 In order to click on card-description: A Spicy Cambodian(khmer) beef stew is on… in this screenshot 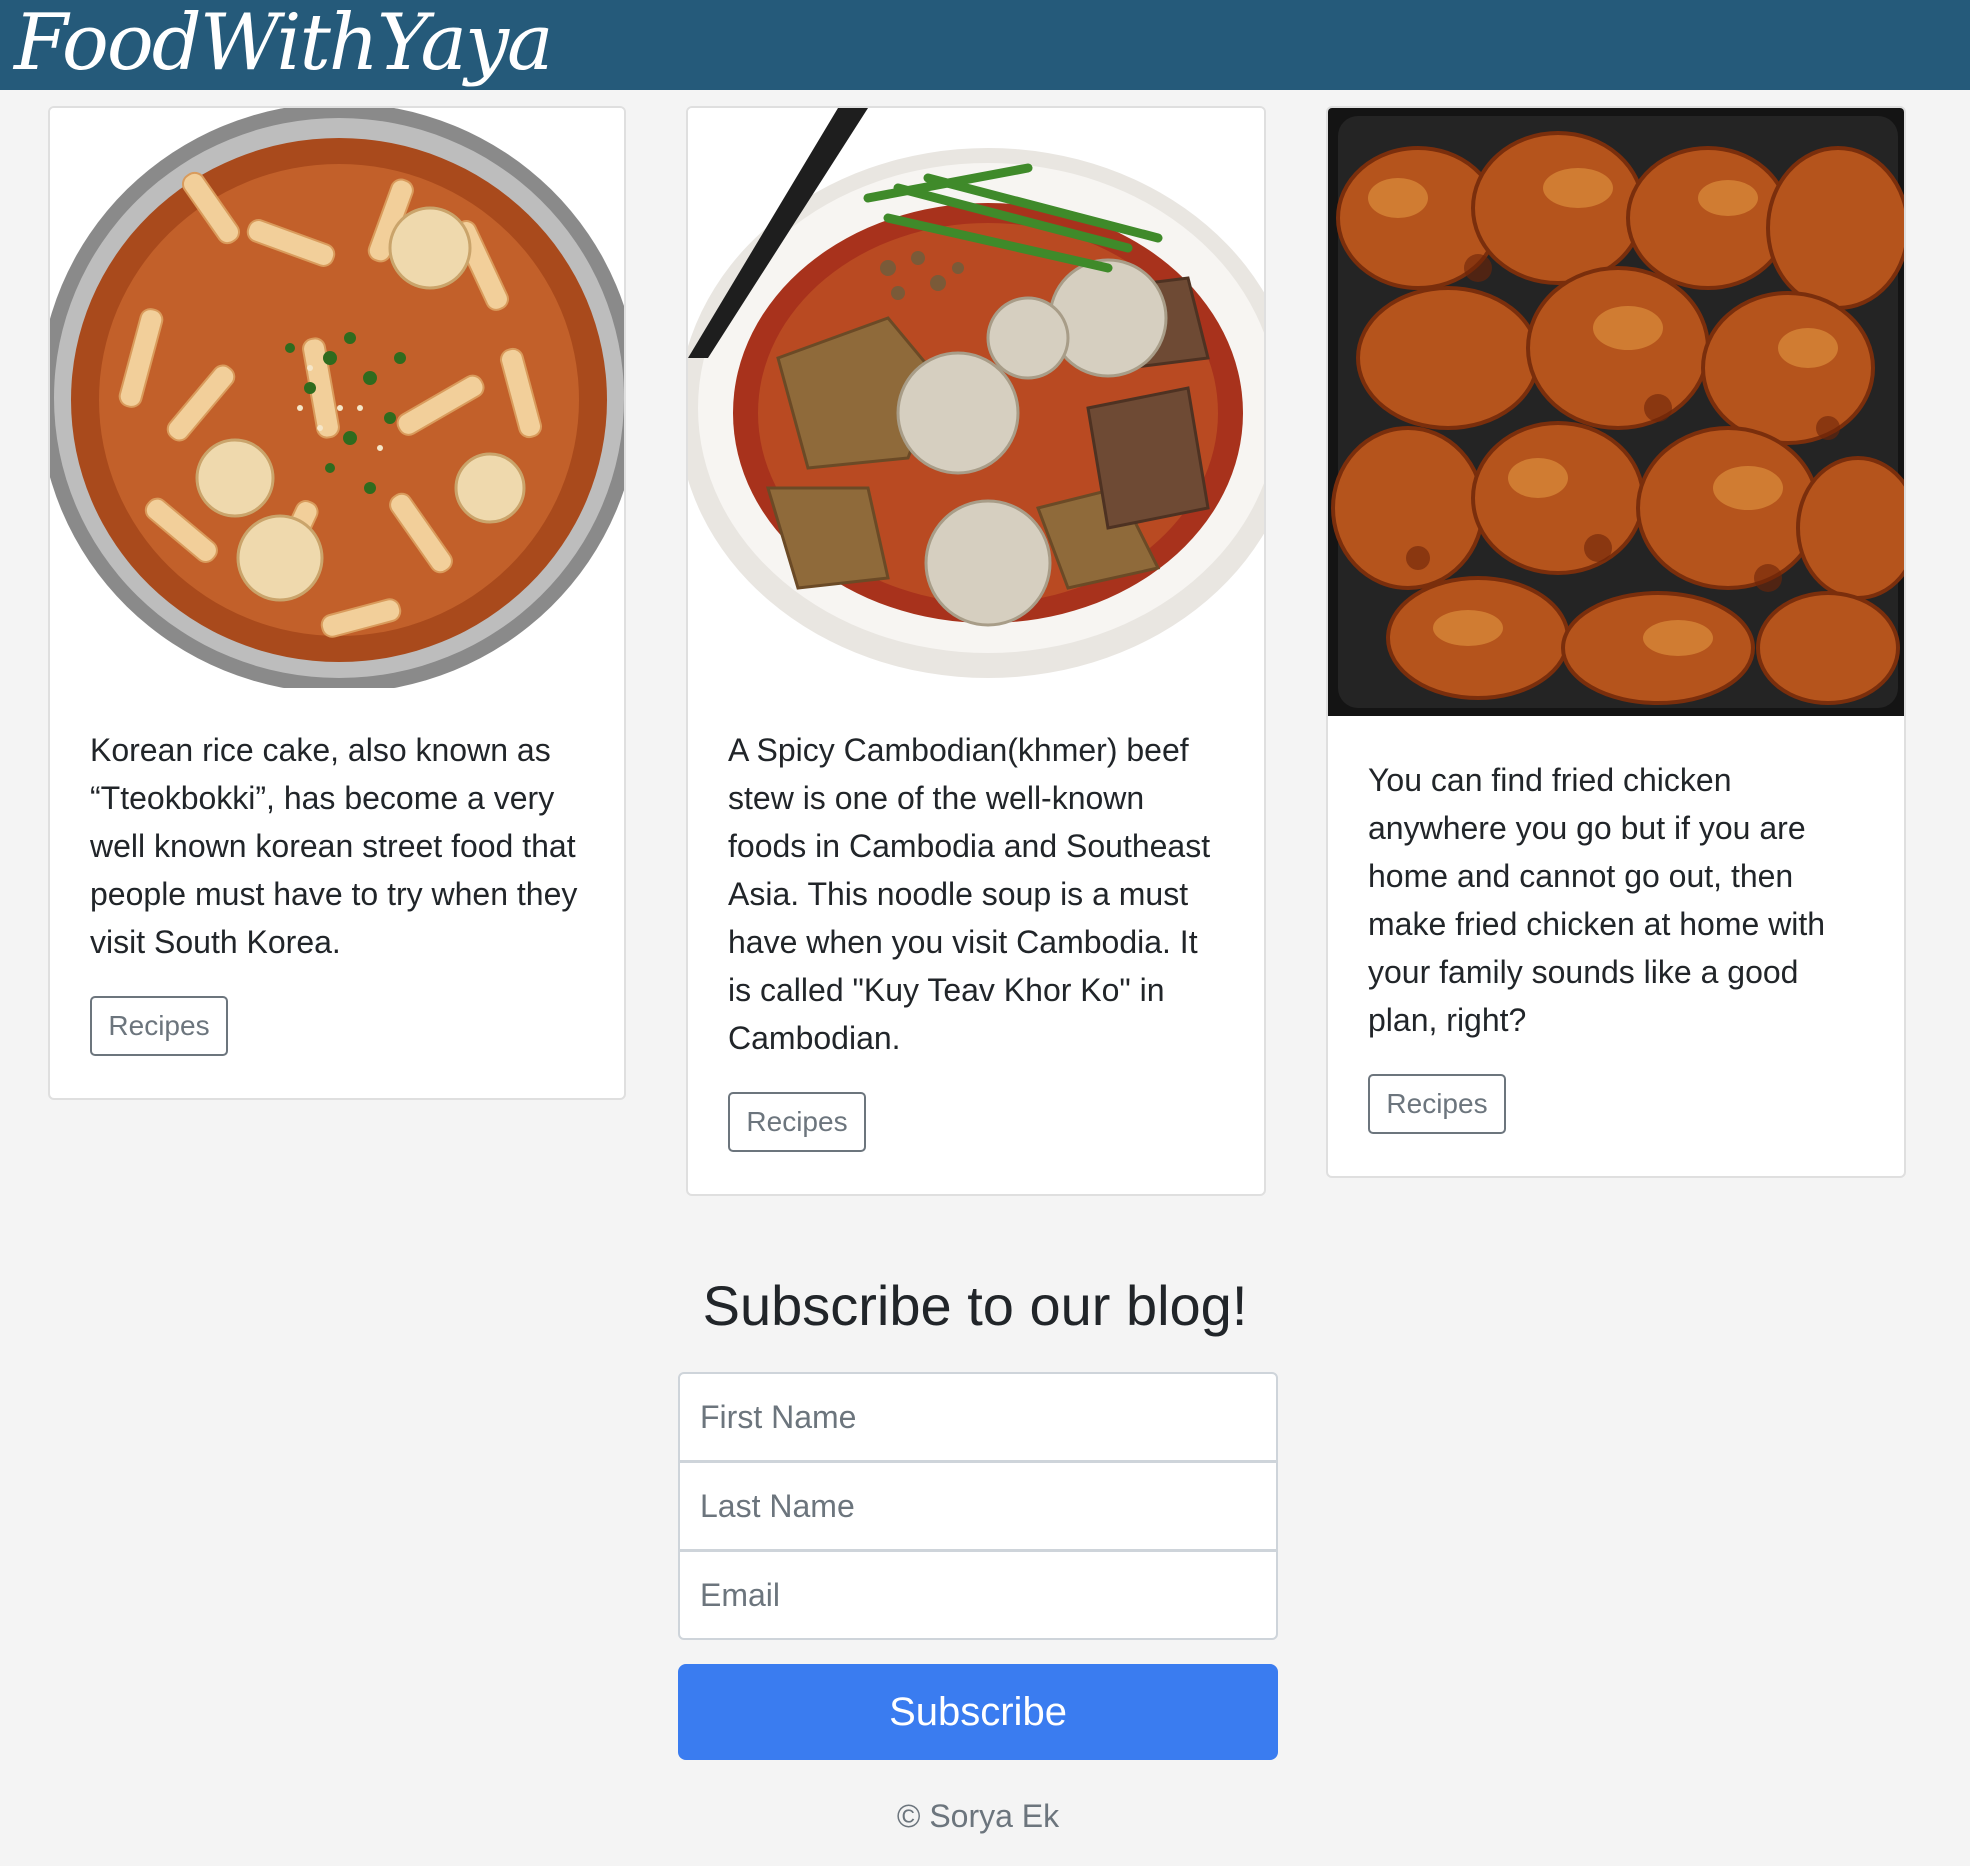, I will do `click(969, 894)`.